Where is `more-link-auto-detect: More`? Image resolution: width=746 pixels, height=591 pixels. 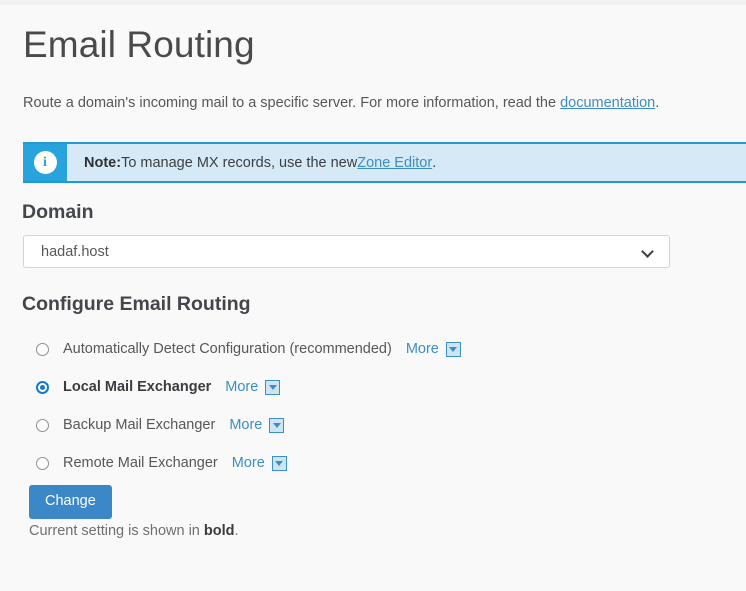
more-link-auto-detect: More is located at coordinates (422, 349).